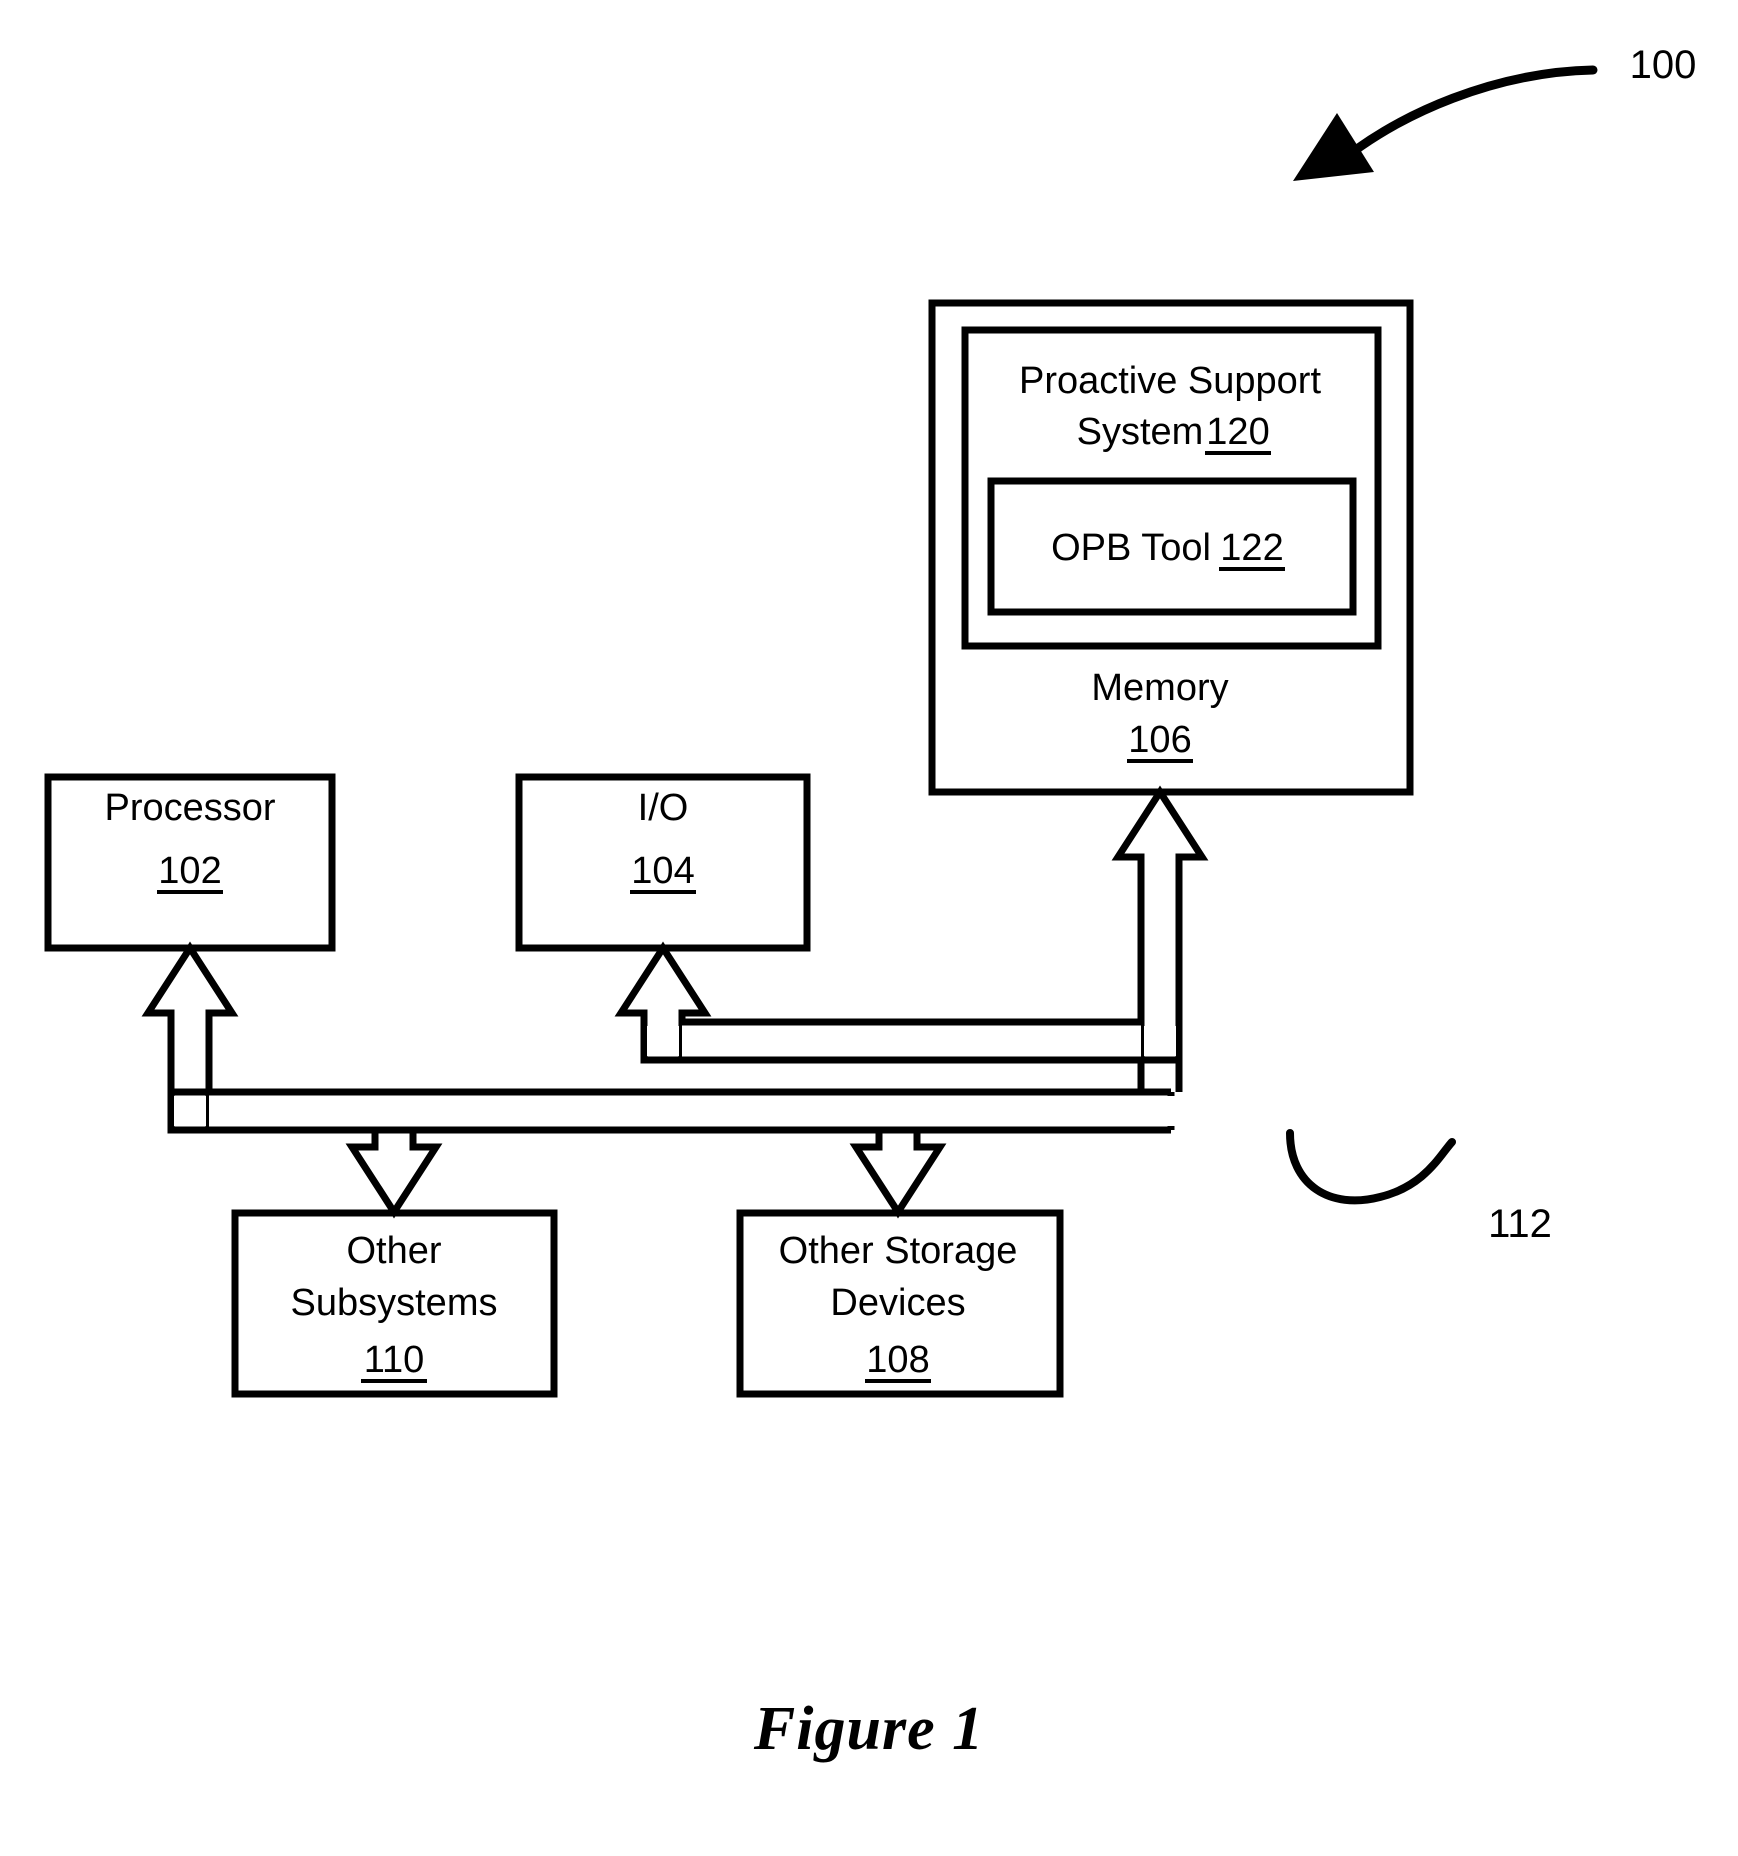 This screenshot has width=1738, height=1856. What do you see at coordinates (1445, 123) in the screenshot?
I see `system-ref-leader` at bounding box center [1445, 123].